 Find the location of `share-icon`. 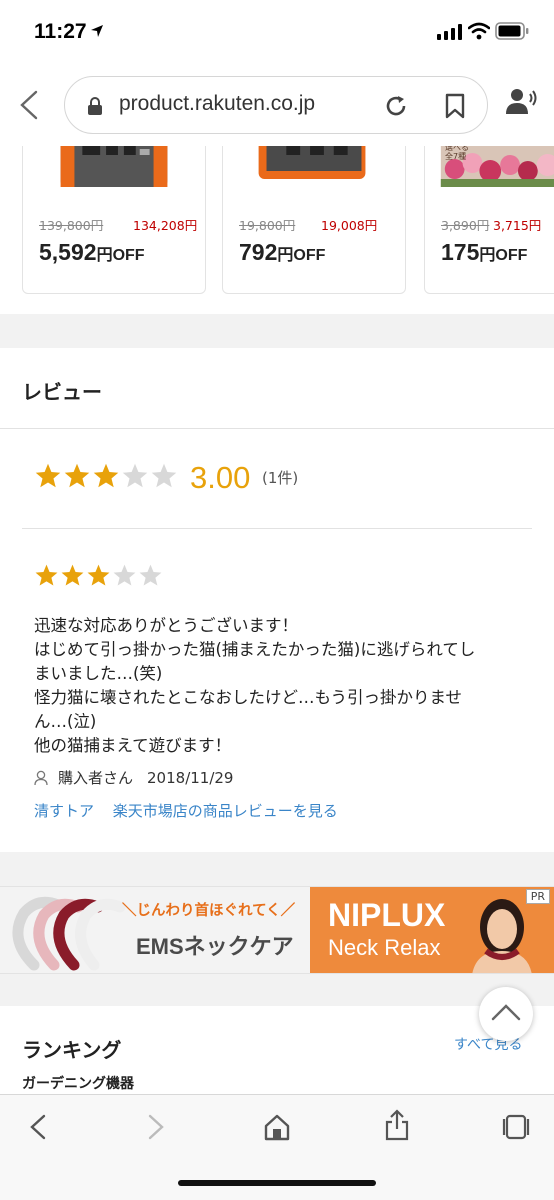

share-icon is located at coordinates (397, 1125).